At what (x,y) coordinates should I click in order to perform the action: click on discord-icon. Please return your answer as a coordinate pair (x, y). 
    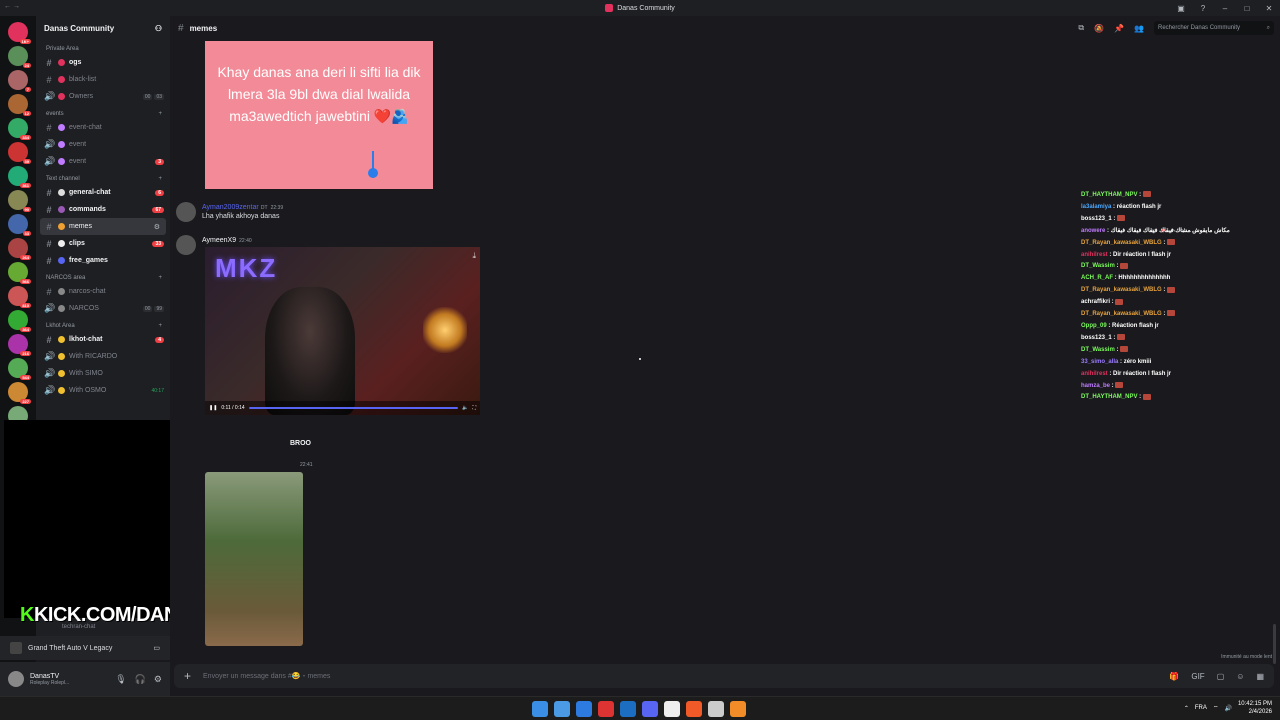
    Looking at the image, I should click on (650, 709).